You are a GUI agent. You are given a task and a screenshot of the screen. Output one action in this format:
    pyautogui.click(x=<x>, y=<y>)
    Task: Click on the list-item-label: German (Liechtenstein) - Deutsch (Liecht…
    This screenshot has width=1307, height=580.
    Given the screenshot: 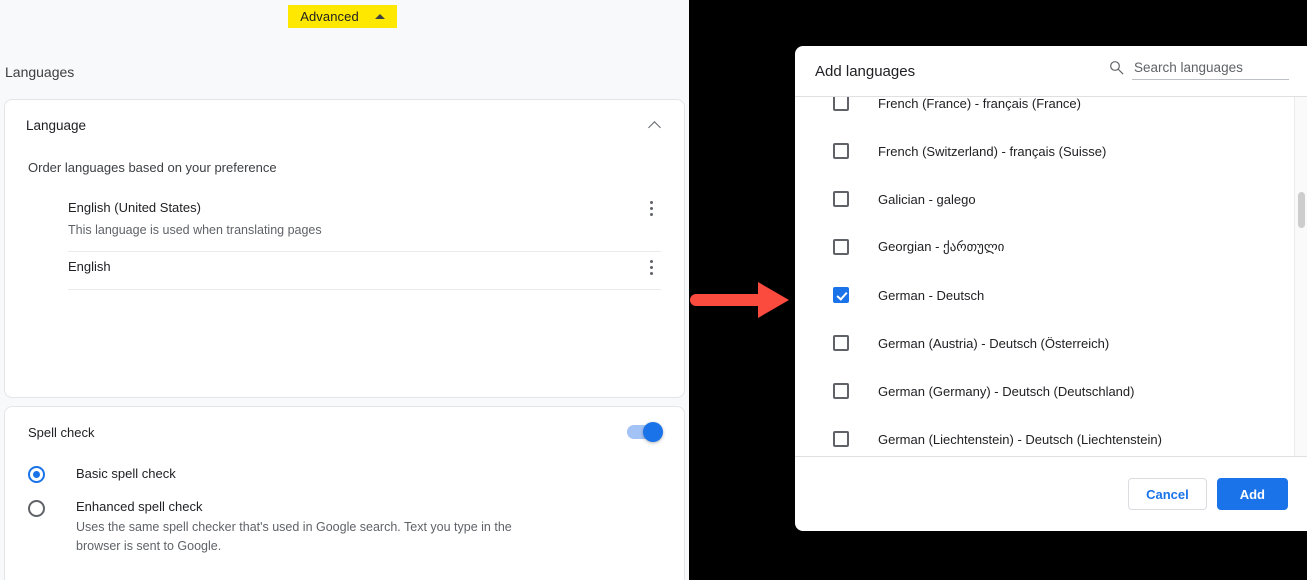 What is the action you would take?
    pyautogui.click(x=1020, y=439)
    